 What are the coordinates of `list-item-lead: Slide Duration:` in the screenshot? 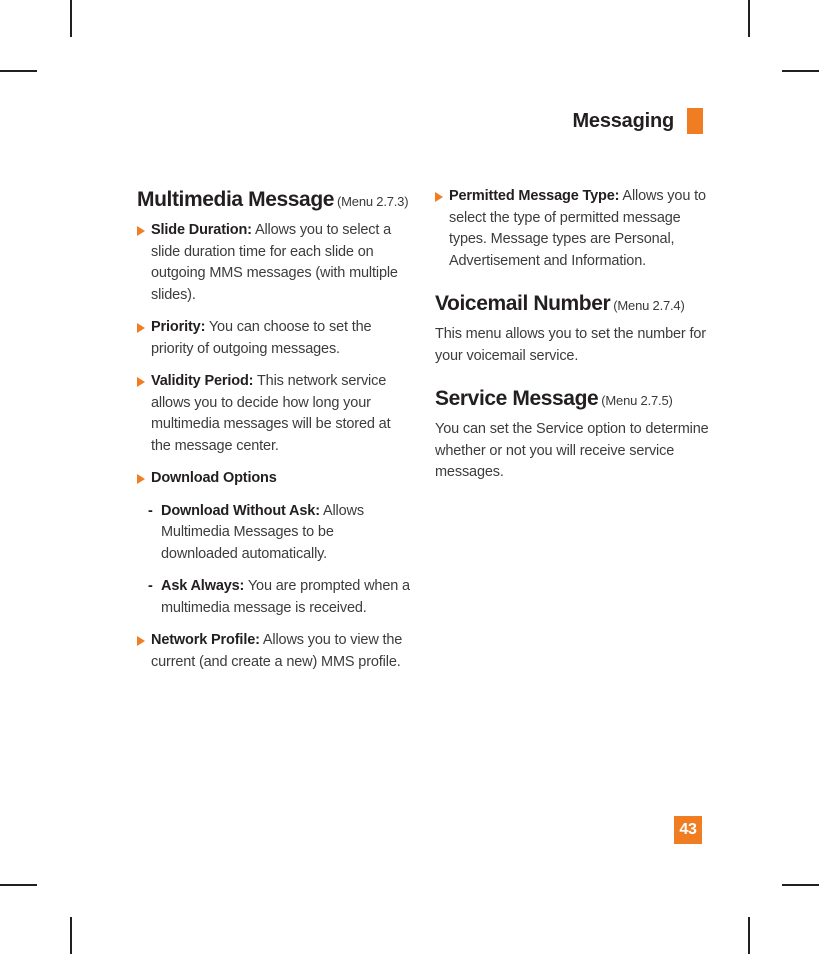 It's located at (201, 230).